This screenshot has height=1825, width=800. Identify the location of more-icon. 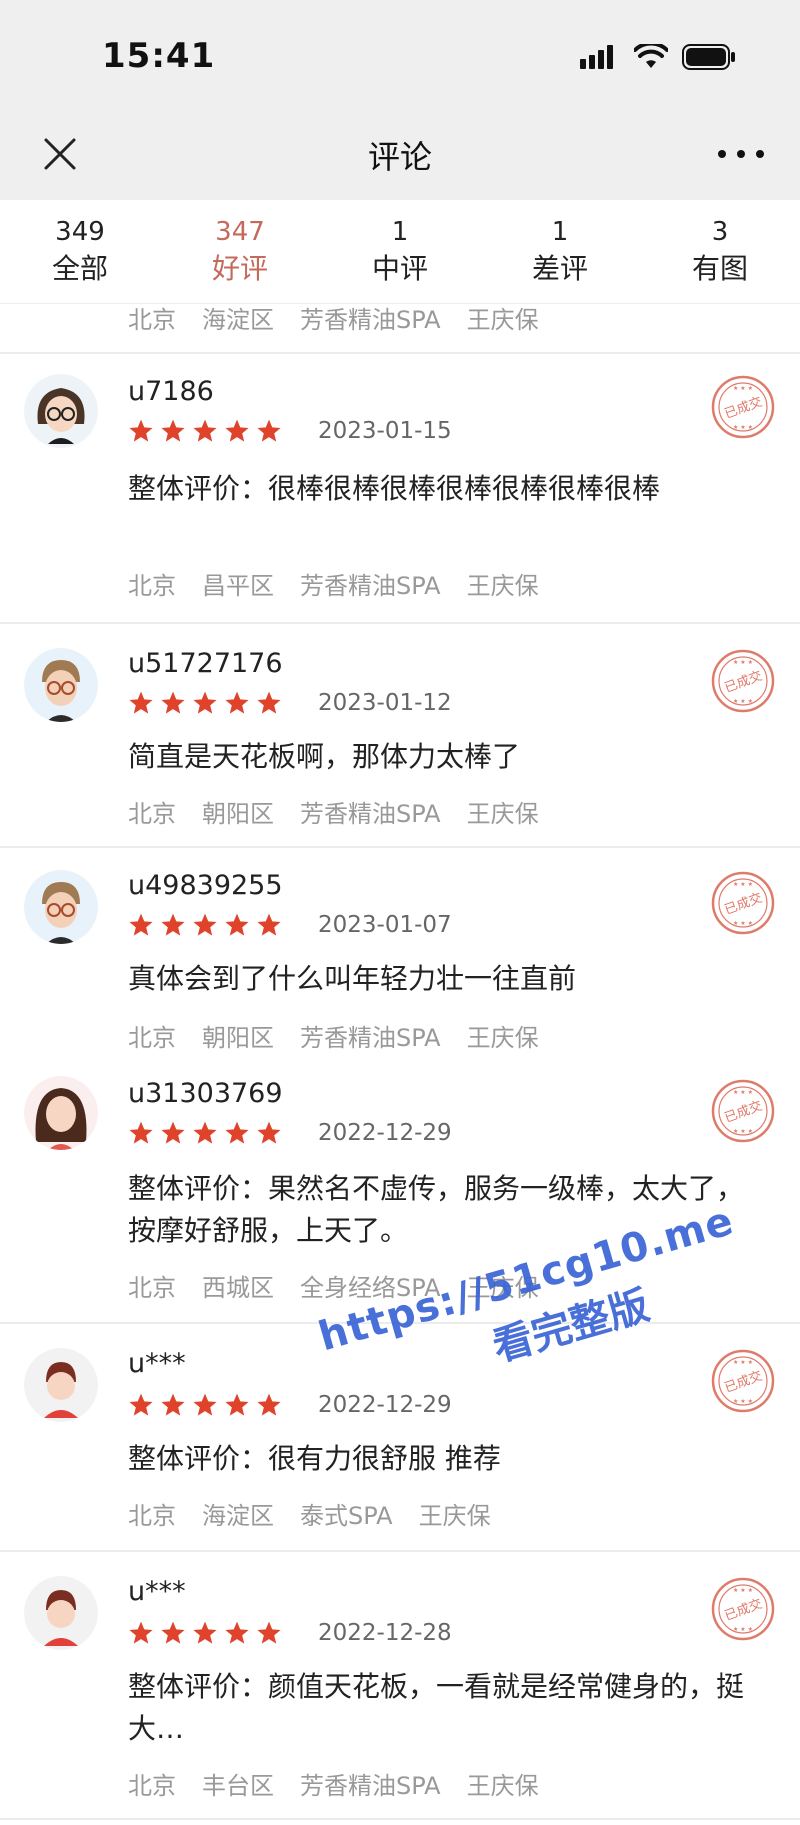
(722, 154).